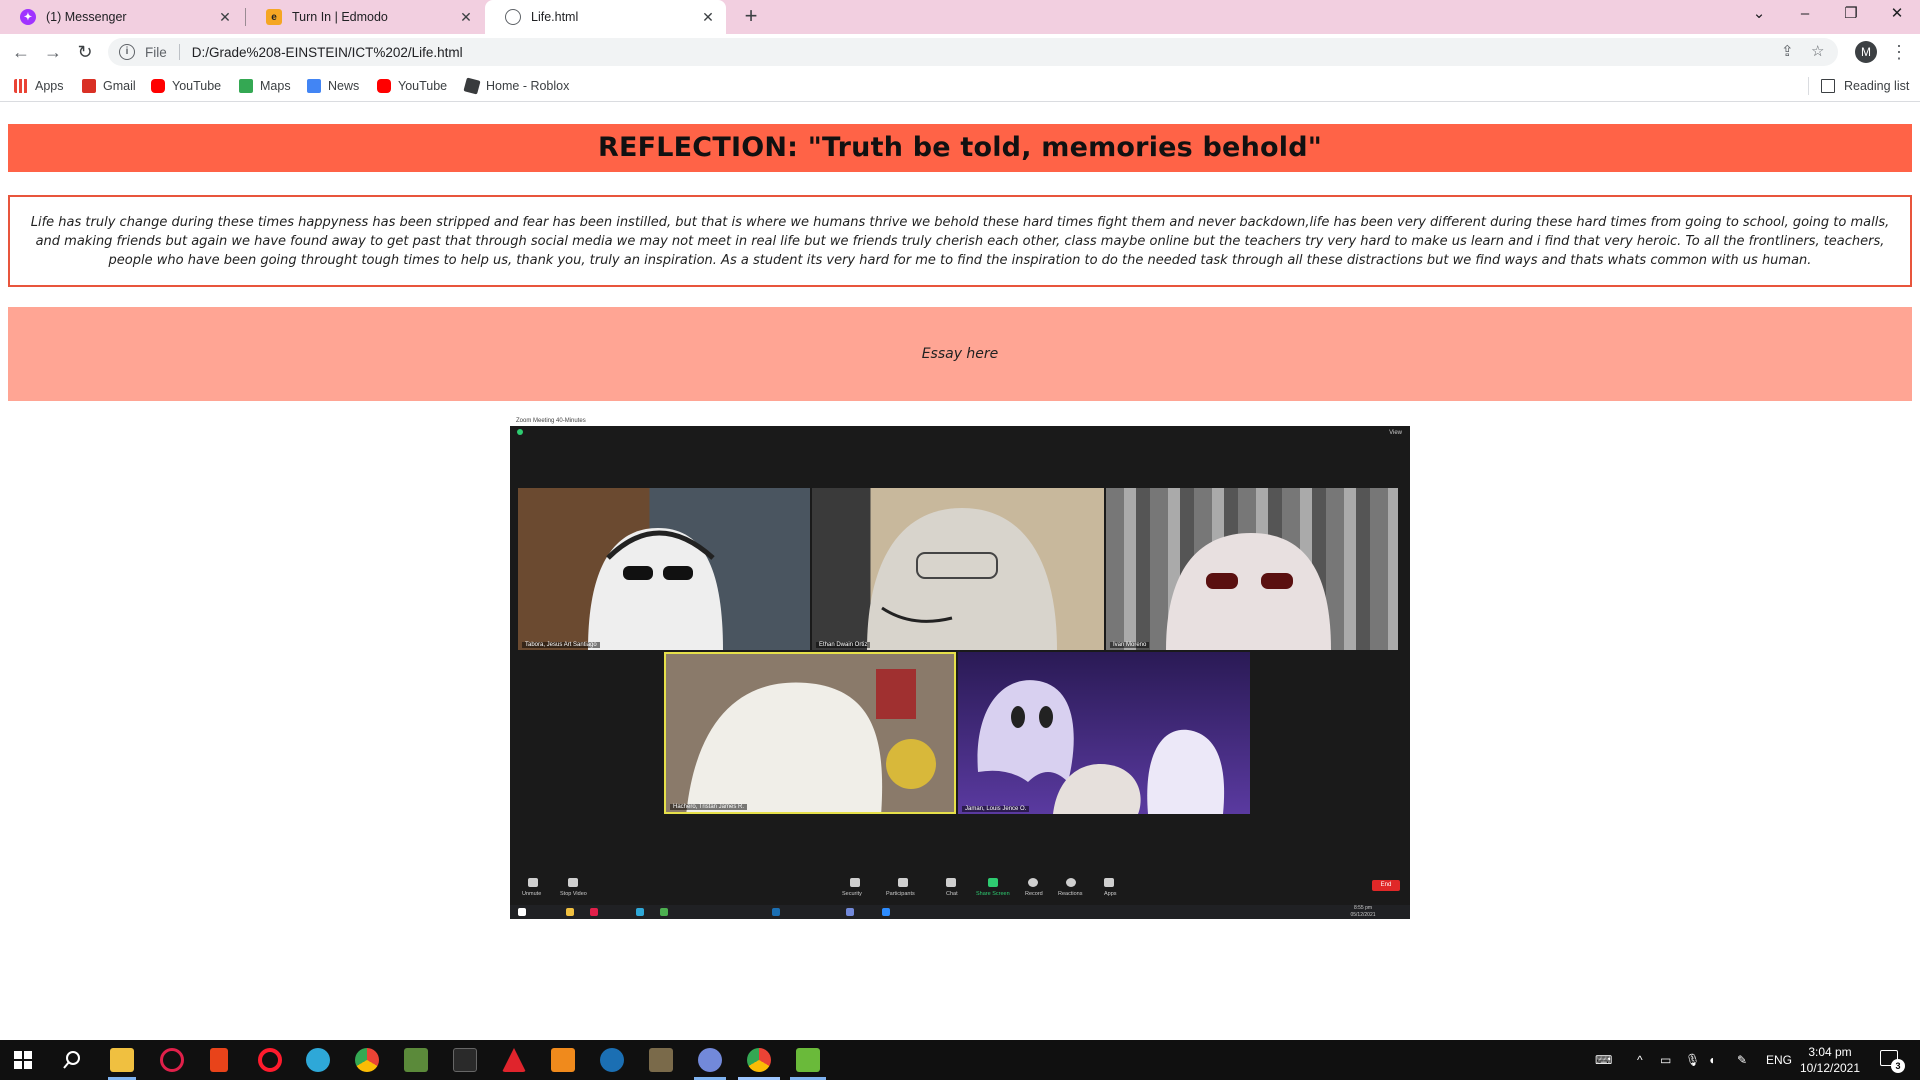  I want to click on profile-avatar: M, so click(1866, 52).